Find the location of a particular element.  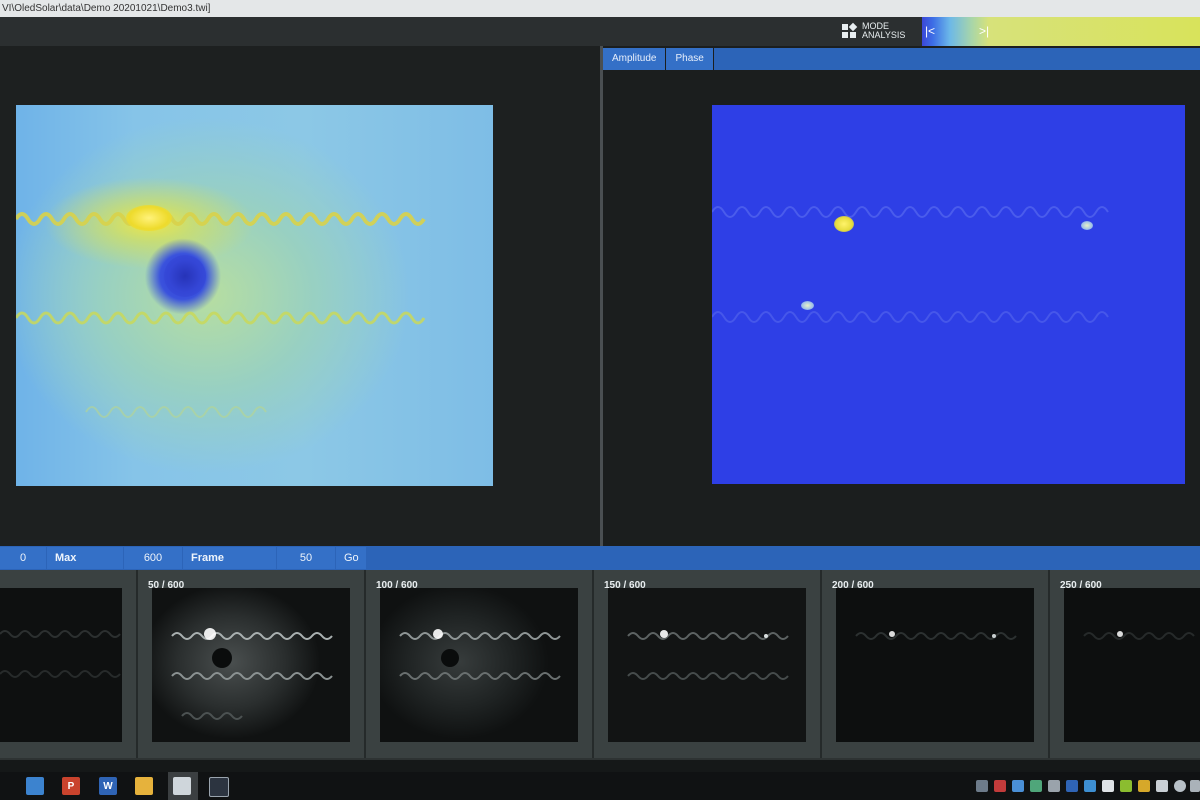

tab-amplitude: Amplitude is located at coordinates (635, 59).